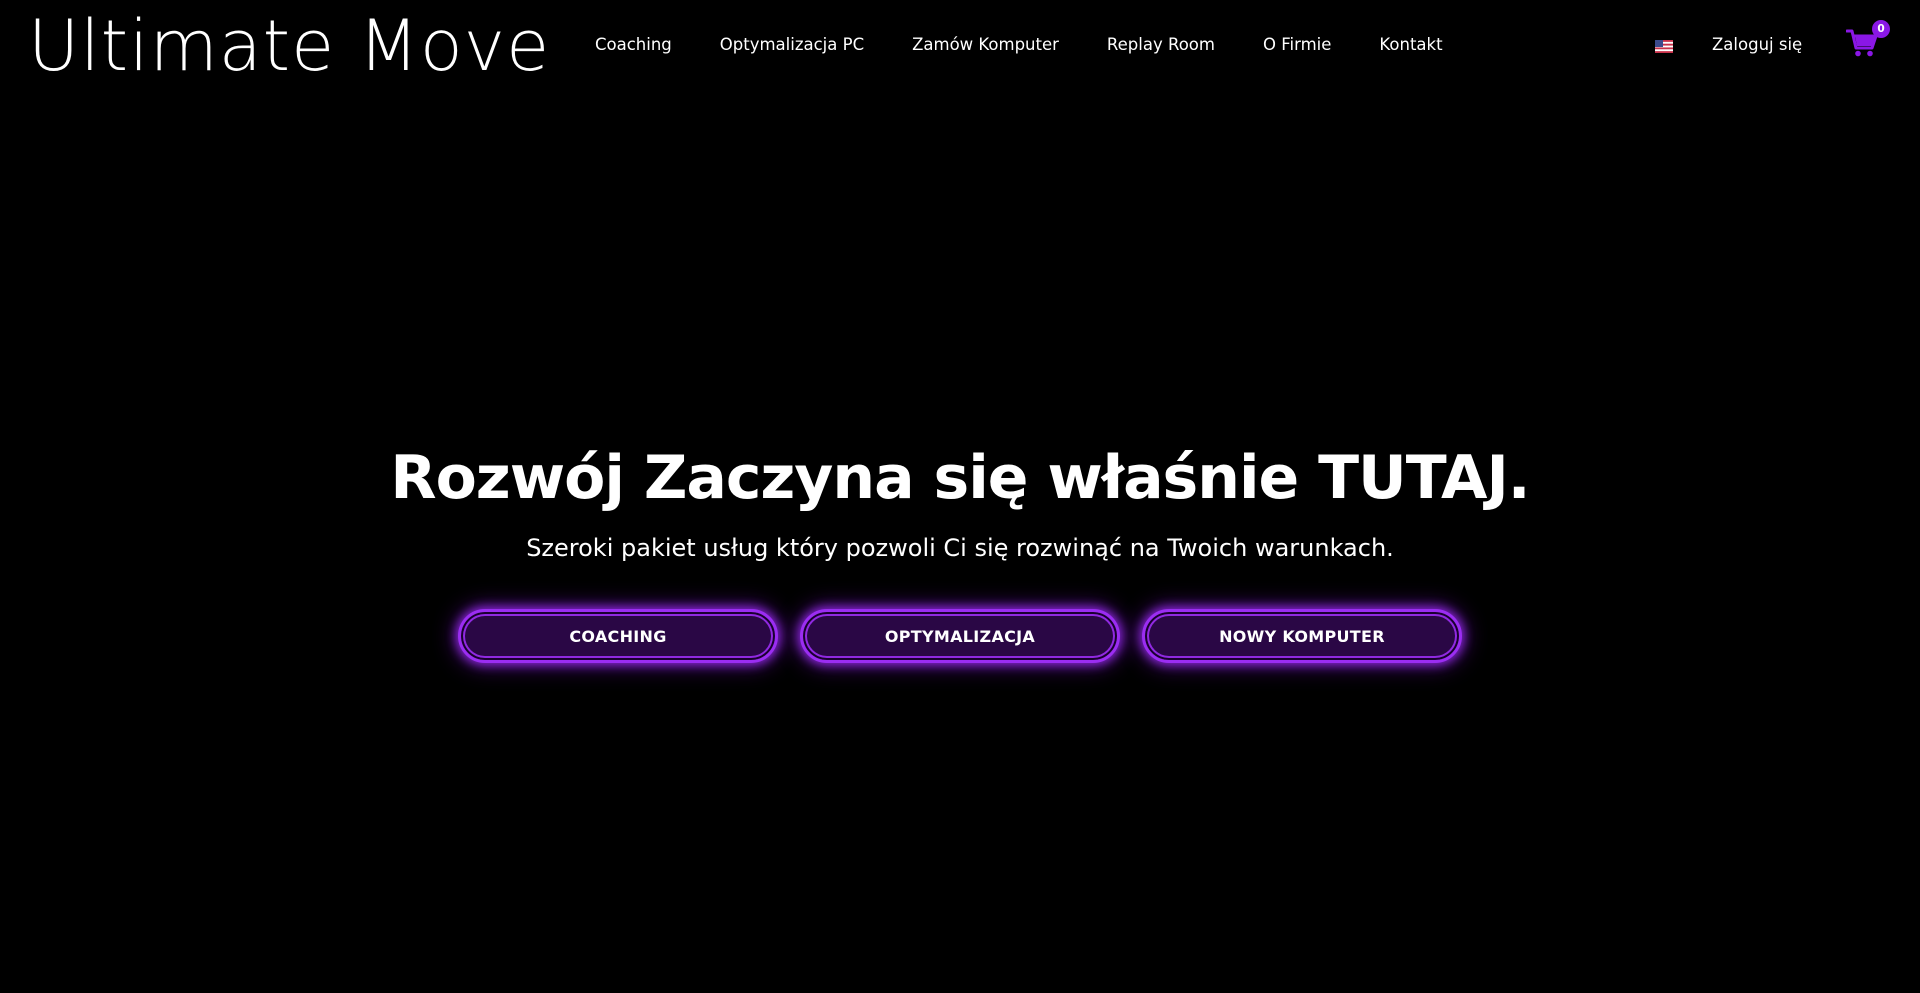 The width and height of the screenshot is (1920, 993). Describe the element at coordinates (792, 45) in the screenshot. I see `nav-item-optymalizacja-pc: Optymalizacja PC` at that location.